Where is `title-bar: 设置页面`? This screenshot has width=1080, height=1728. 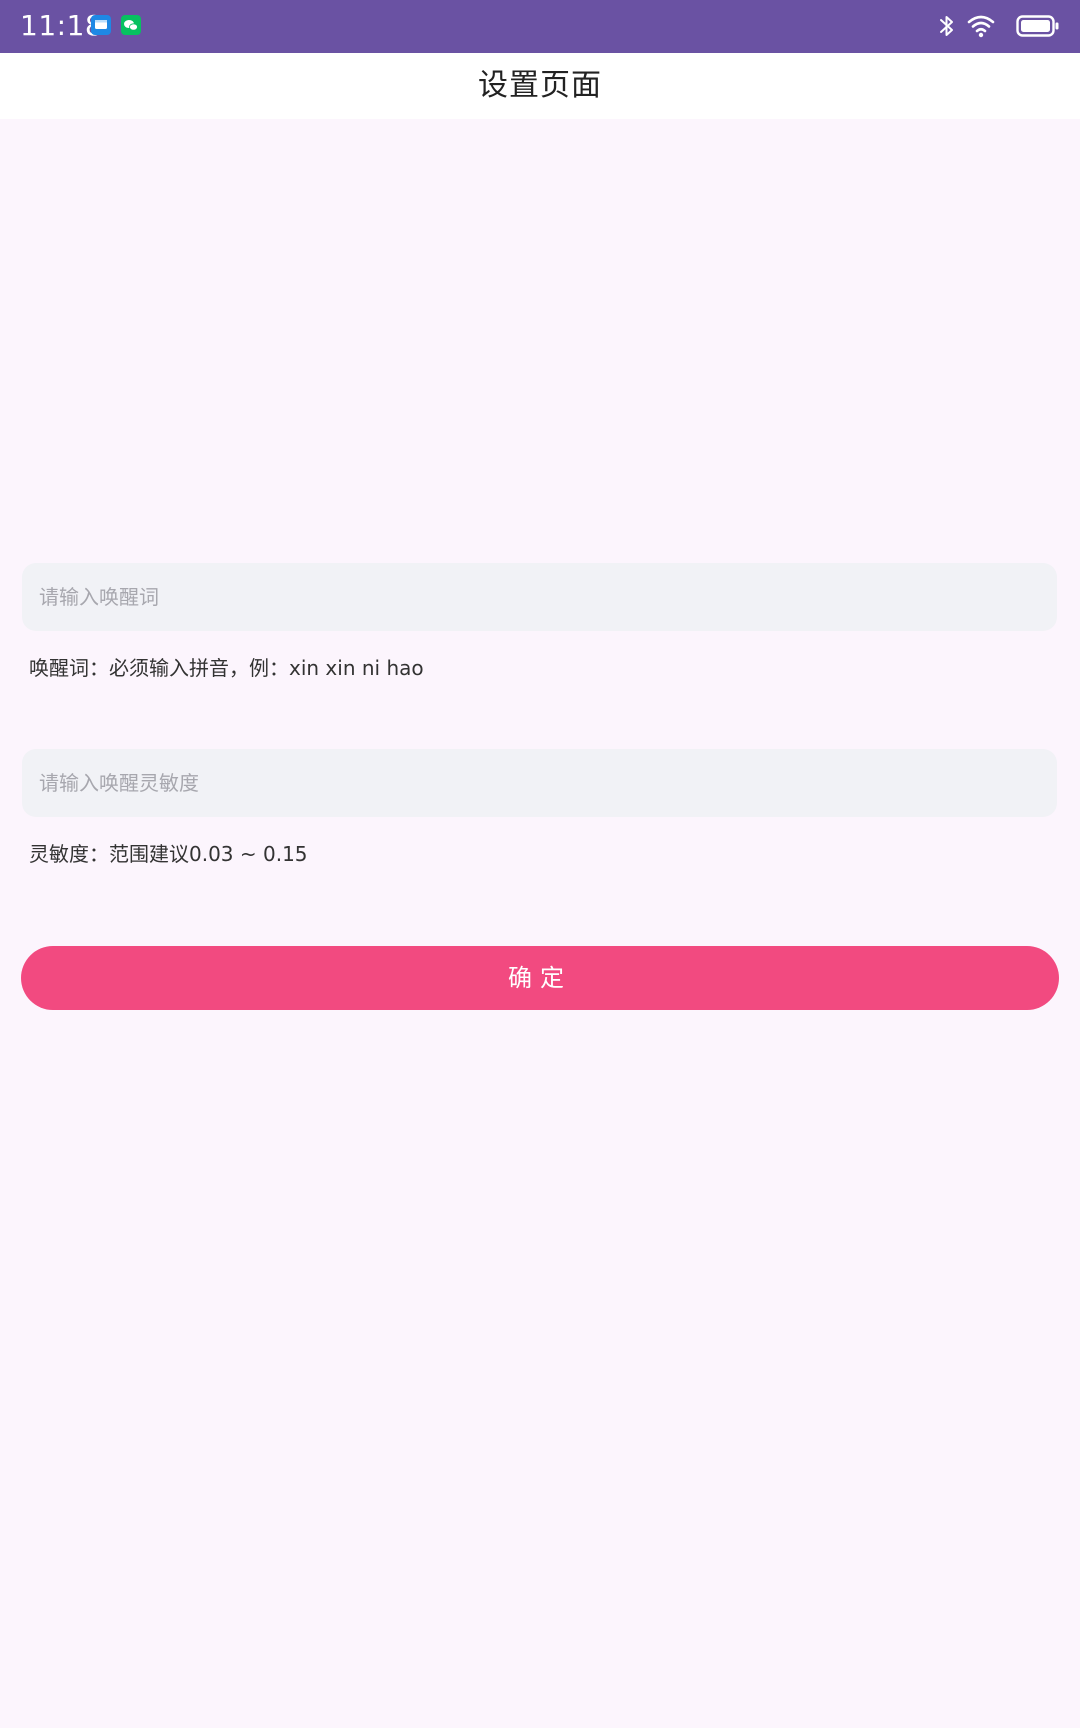 title-bar: 设置页面 is located at coordinates (540, 86).